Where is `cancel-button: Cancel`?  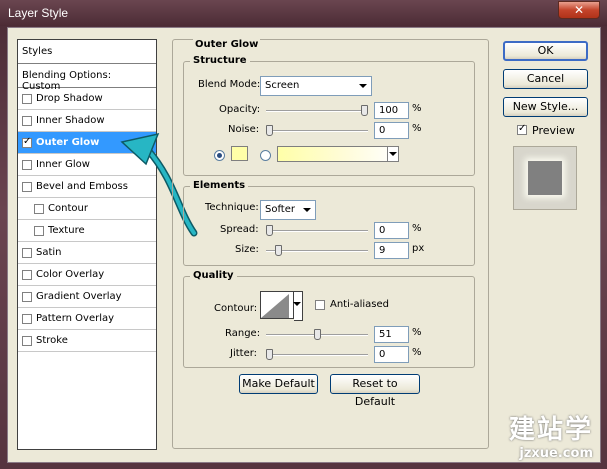 cancel-button: Cancel is located at coordinates (545, 79).